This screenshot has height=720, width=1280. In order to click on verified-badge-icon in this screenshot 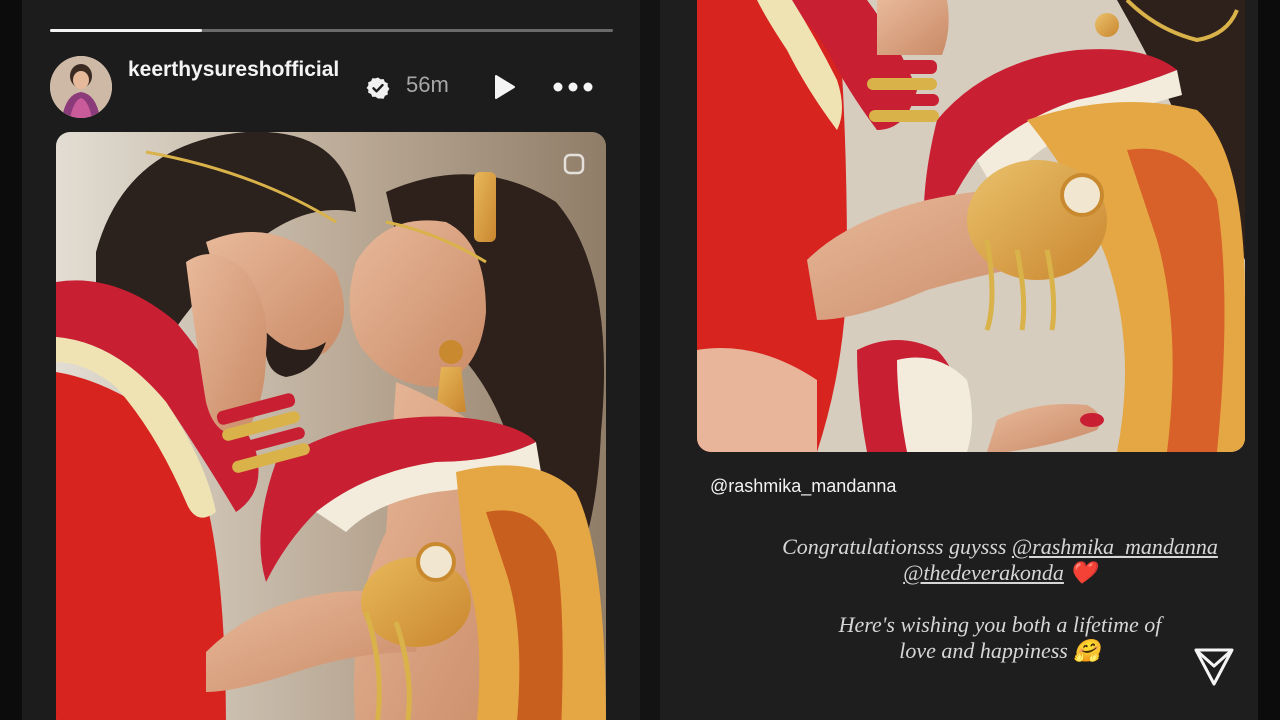, I will do `click(378, 88)`.